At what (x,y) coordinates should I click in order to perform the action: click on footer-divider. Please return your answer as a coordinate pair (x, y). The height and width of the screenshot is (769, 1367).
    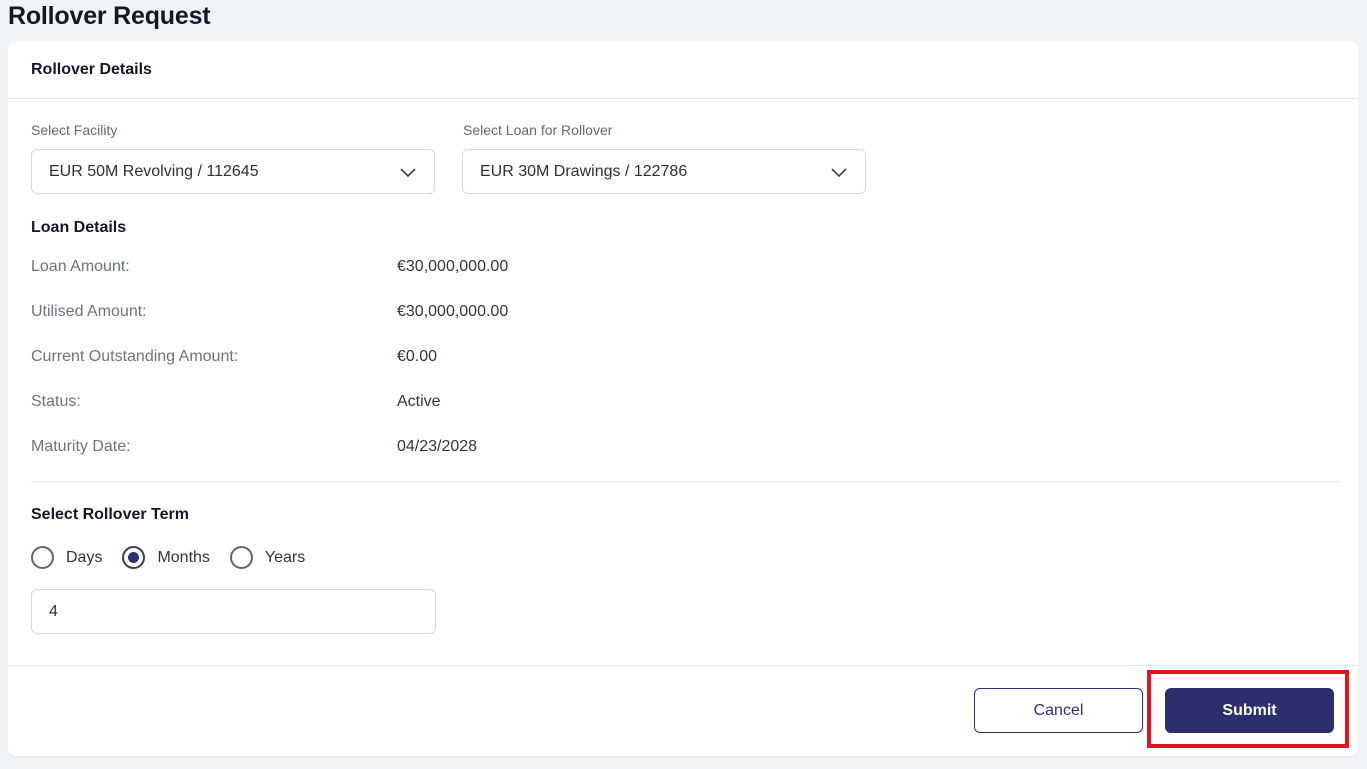
    Looking at the image, I should click on (683, 665).